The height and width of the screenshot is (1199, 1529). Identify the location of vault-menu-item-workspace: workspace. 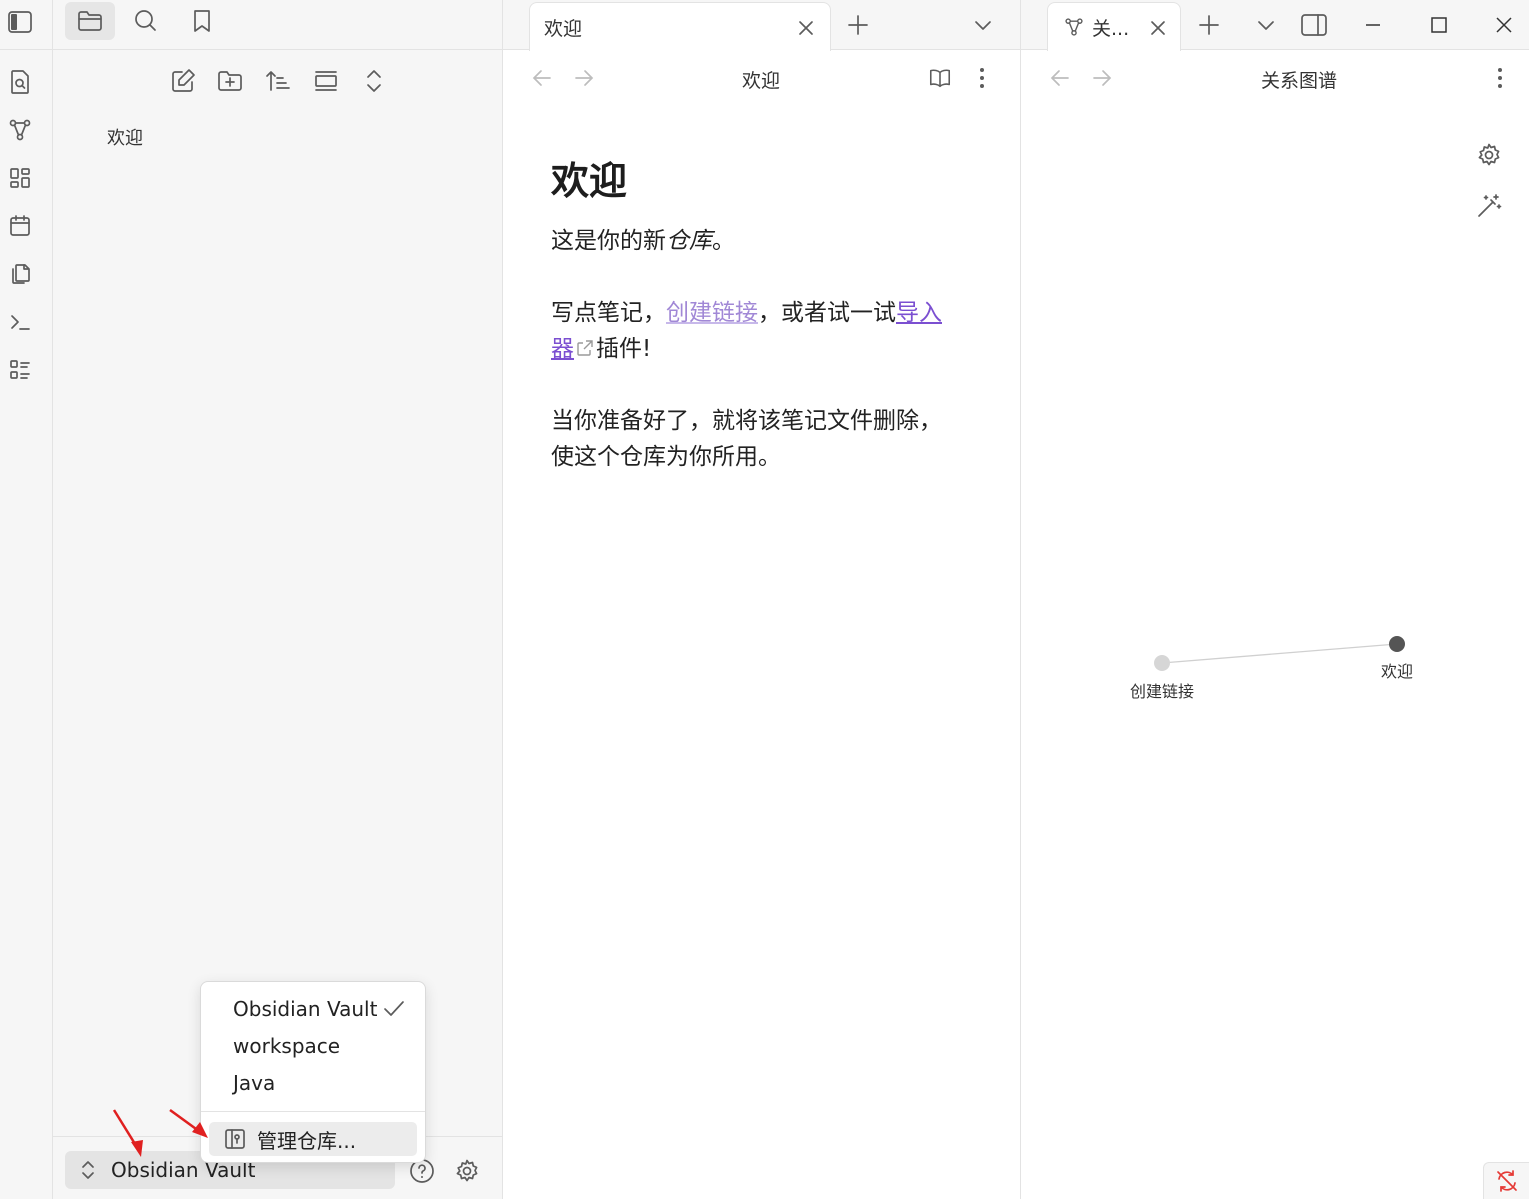
(313, 1046).